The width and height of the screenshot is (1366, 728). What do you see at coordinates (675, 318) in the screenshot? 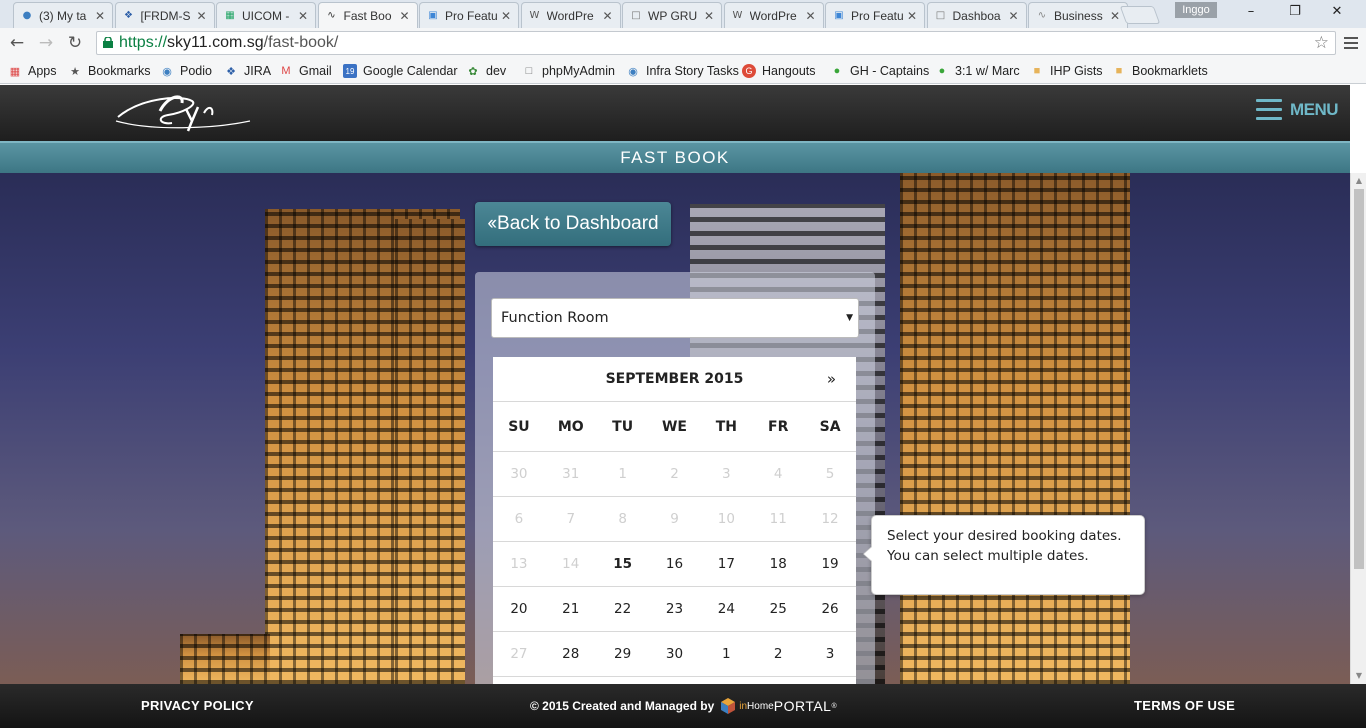
I see `facility-select: Function Room ▼` at bounding box center [675, 318].